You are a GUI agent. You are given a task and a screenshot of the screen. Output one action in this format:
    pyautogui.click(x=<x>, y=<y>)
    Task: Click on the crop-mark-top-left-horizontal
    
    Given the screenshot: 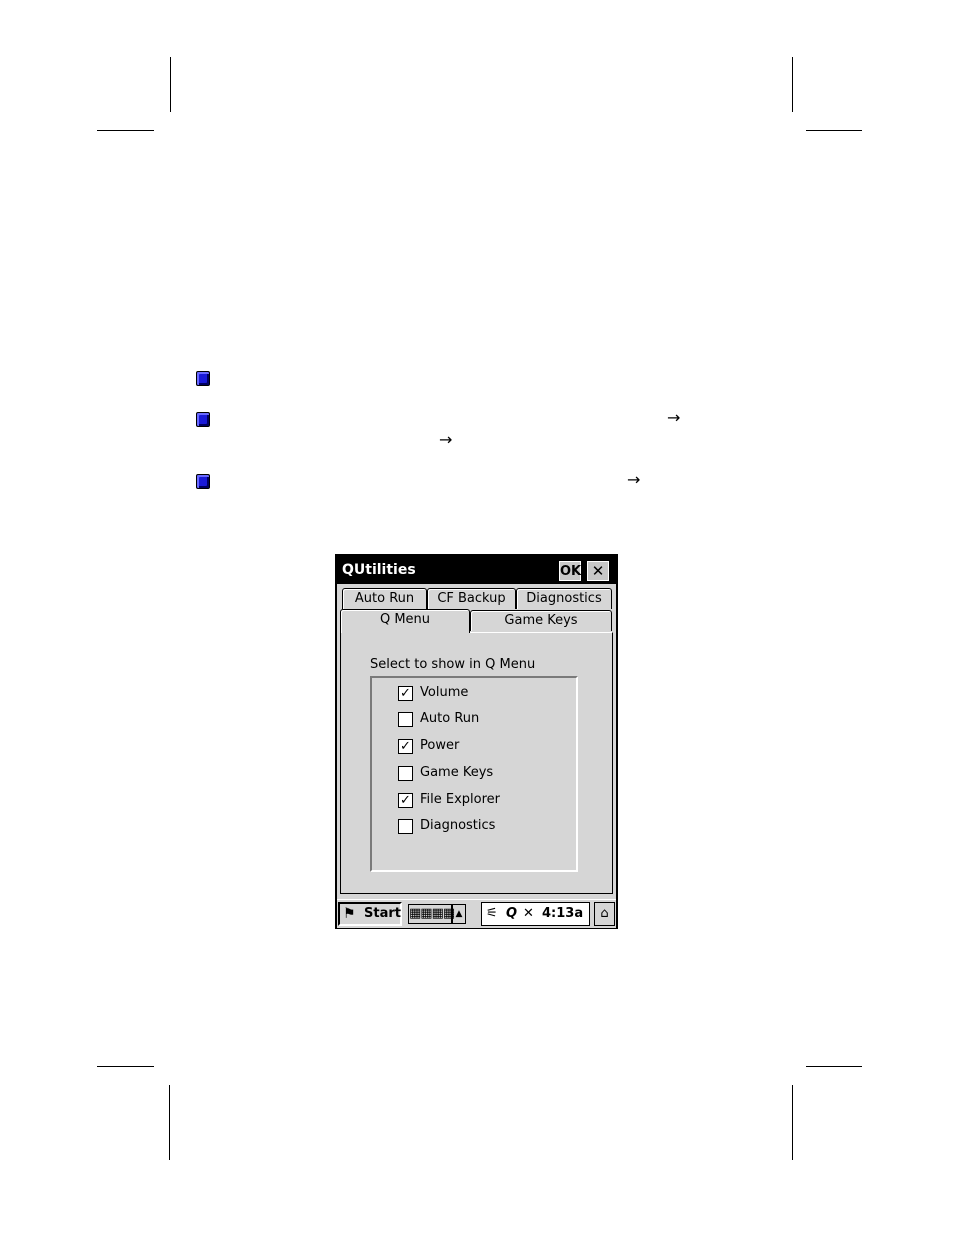 What is the action you would take?
    pyautogui.click(x=125, y=130)
    